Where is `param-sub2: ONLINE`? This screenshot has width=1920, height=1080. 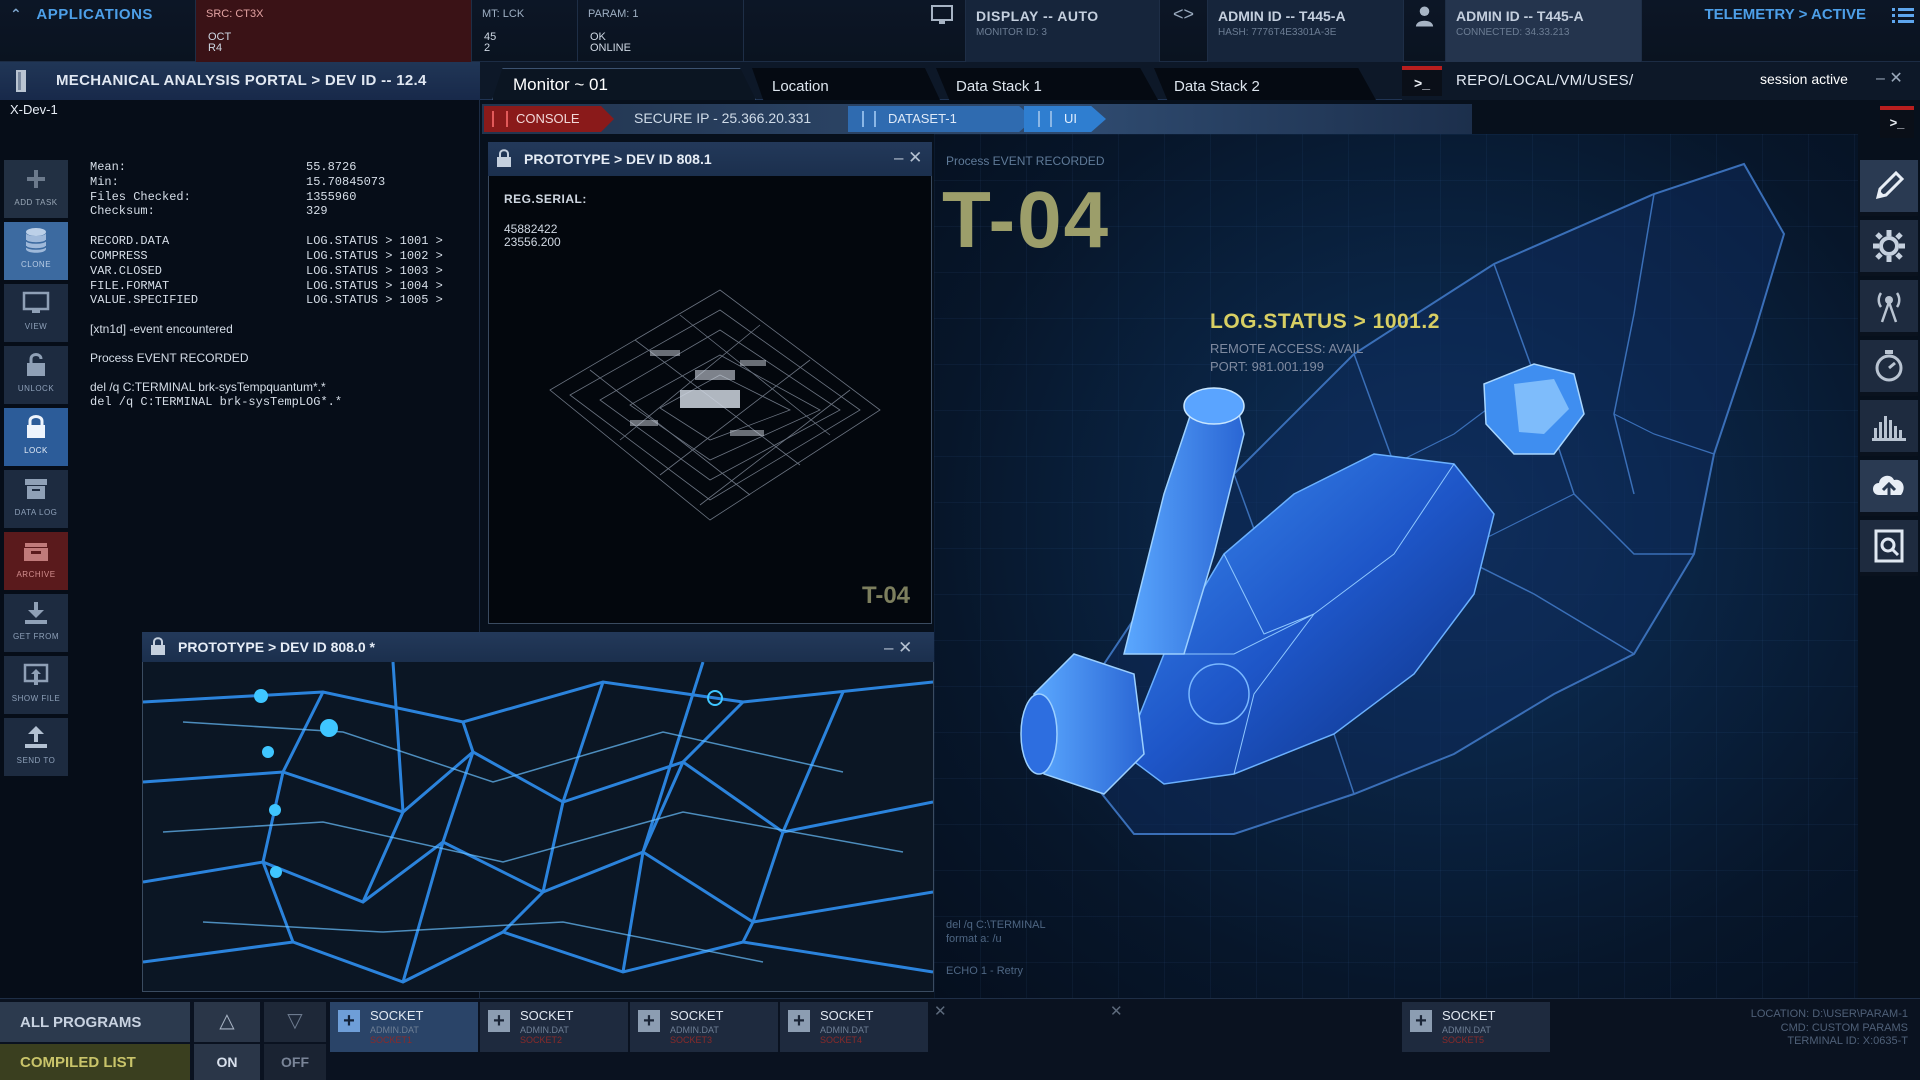 param-sub2: ONLINE is located at coordinates (610, 48).